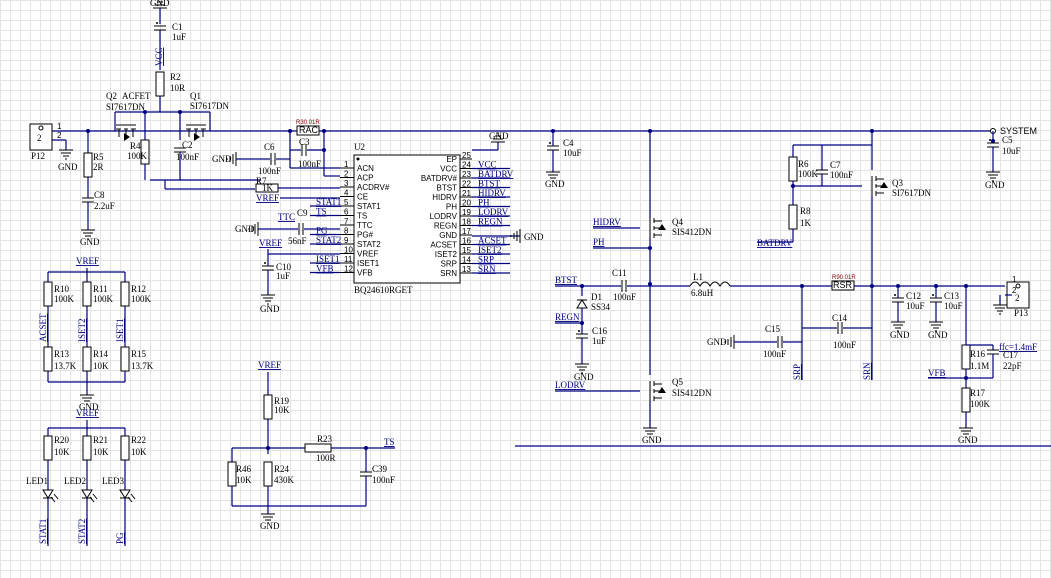  I want to click on snubber-r5-c8: R5 2R C8 2.2uF GND, so click(97, 188).